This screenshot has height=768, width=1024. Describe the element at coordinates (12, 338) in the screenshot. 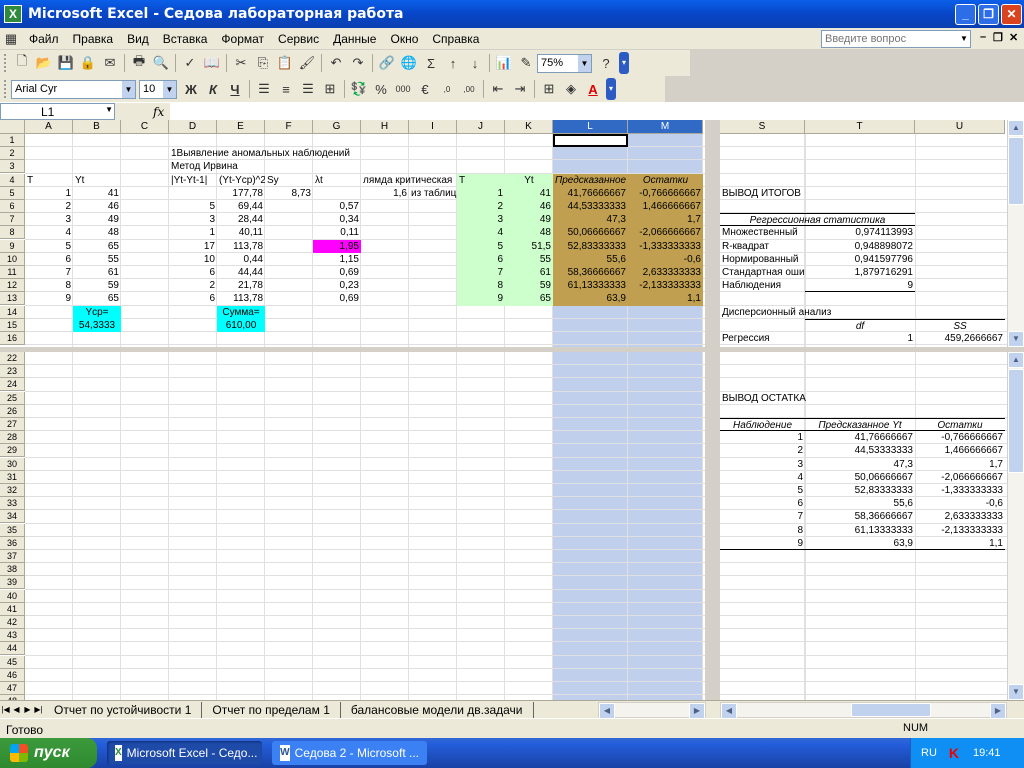

I see `row-header: 16` at that location.